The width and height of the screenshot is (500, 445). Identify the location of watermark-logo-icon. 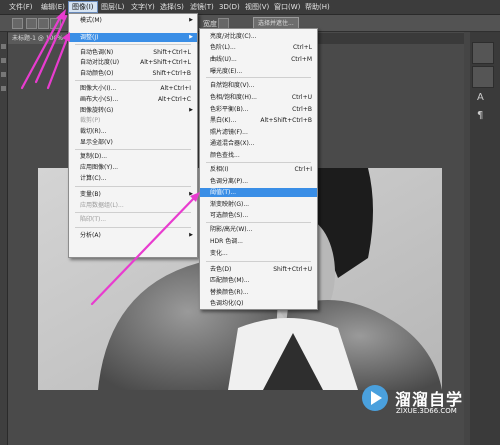
(375, 398).